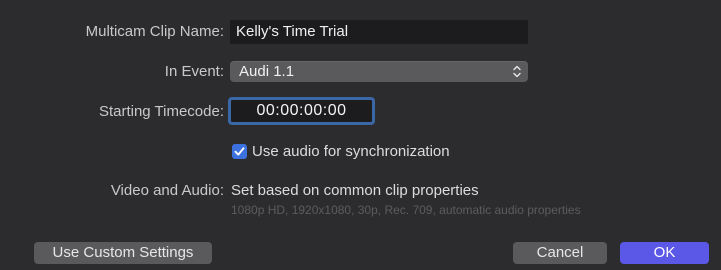  What do you see at coordinates (517, 71) in the screenshot?
I see `chevron-up-down-icon` at bounding box center [517, 71].